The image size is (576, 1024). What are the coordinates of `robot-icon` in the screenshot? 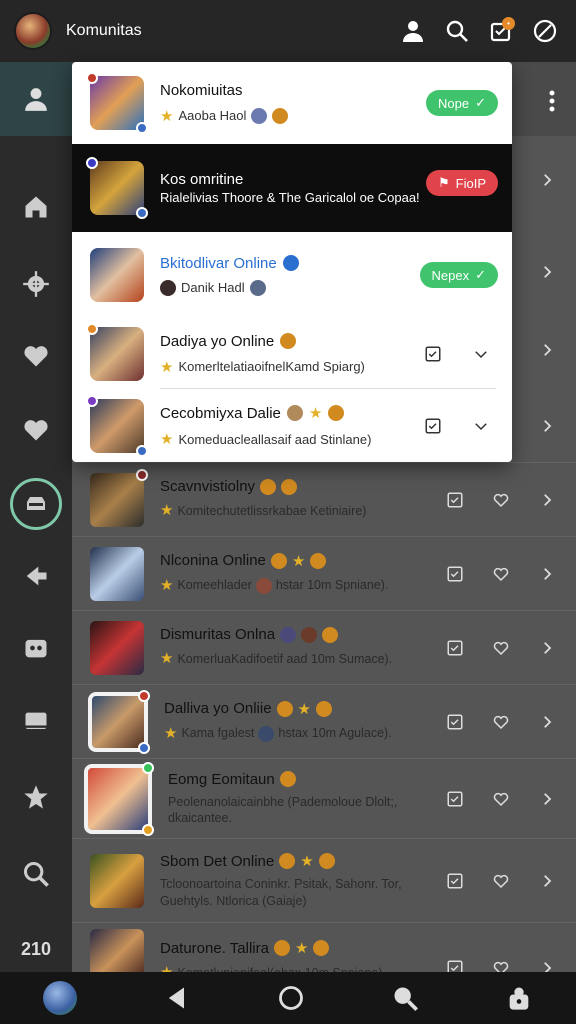 It's located at (36, 648).